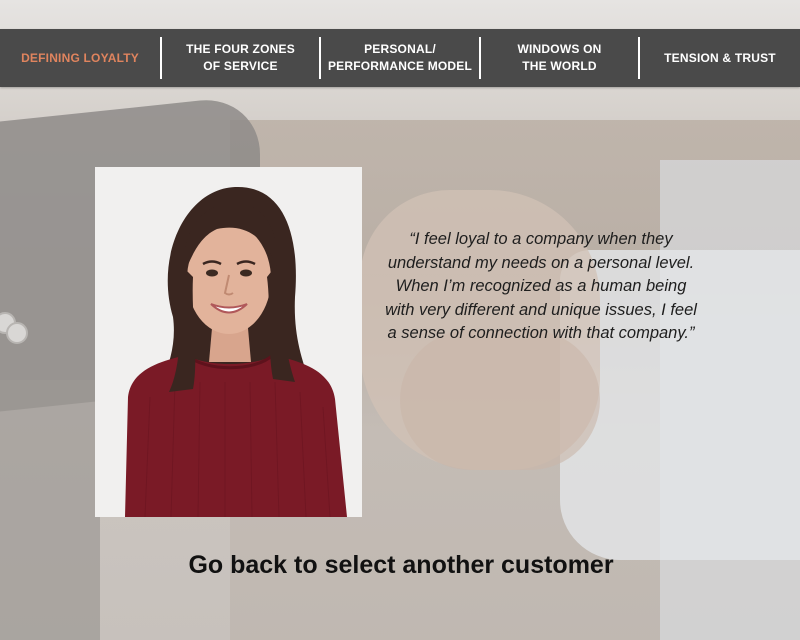  I want to click on nav-tension-and-trust: TENSION & TRUST, so click(720, 58).